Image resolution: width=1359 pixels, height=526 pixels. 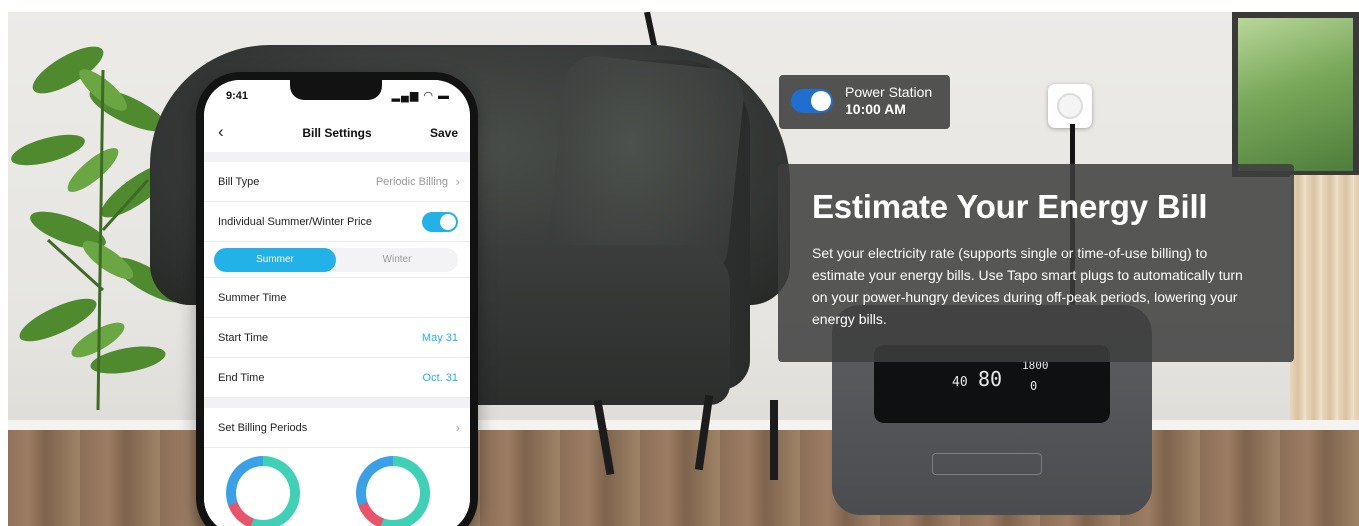 What do you see at coordinates (337, 338) in the screenshot?
I see `start-time-row: Start Time May 31` at bounding box center [337, 338].